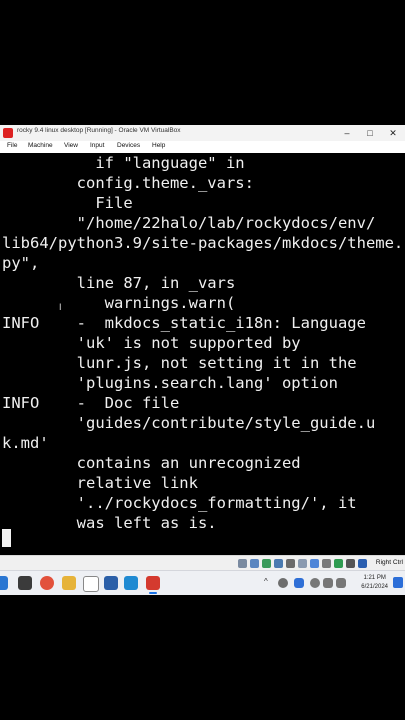 The height and width of the screenshot is (720, 405). What do you see at coordinates (153, 583) in the screenshot?
I see `virtualbox-taskbar-icon` at bounding box center [153, 583].